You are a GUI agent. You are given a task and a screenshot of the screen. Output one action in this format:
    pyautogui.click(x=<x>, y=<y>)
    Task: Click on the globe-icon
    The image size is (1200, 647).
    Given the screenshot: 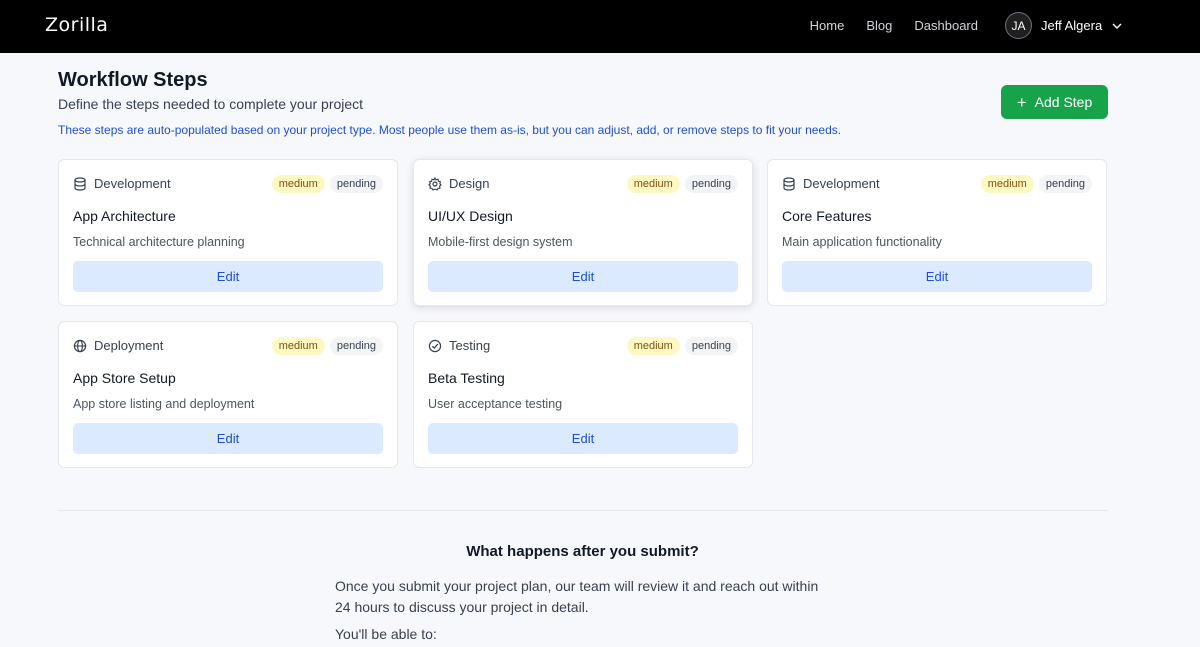 What is the action you would take?
    pyautogui.click(x=80, y=345)
    